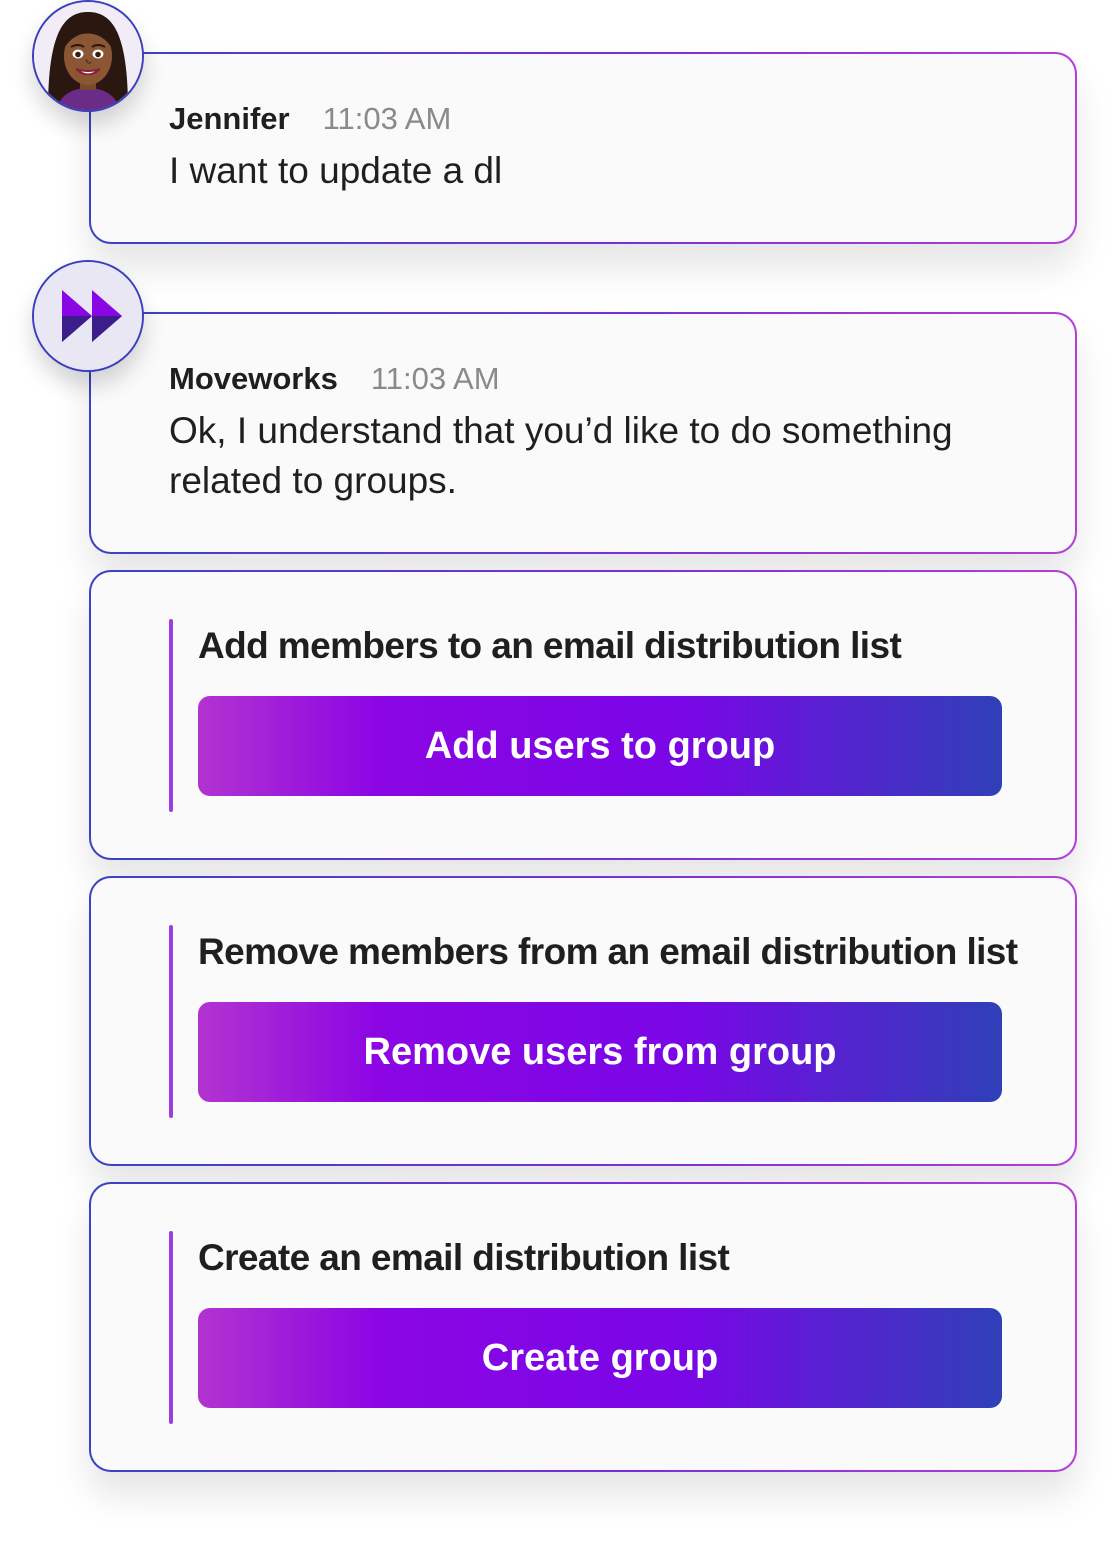  Describe the element at coordinates (229, 118) in the screenshot. I see `sender-name: Jennifer` at that location.